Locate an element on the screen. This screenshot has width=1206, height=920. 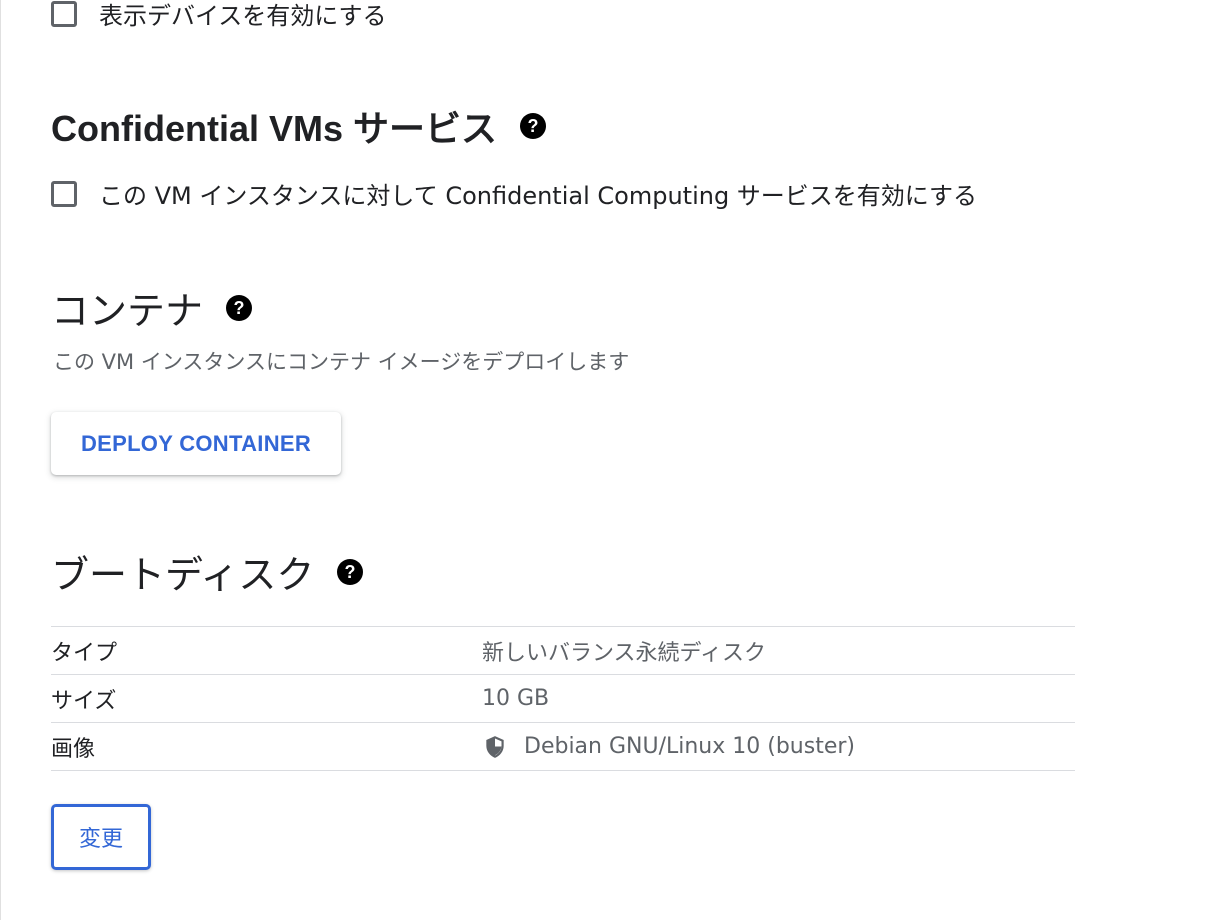
boot-disk-image-key: 画像 is located at coordinates (73, 749).